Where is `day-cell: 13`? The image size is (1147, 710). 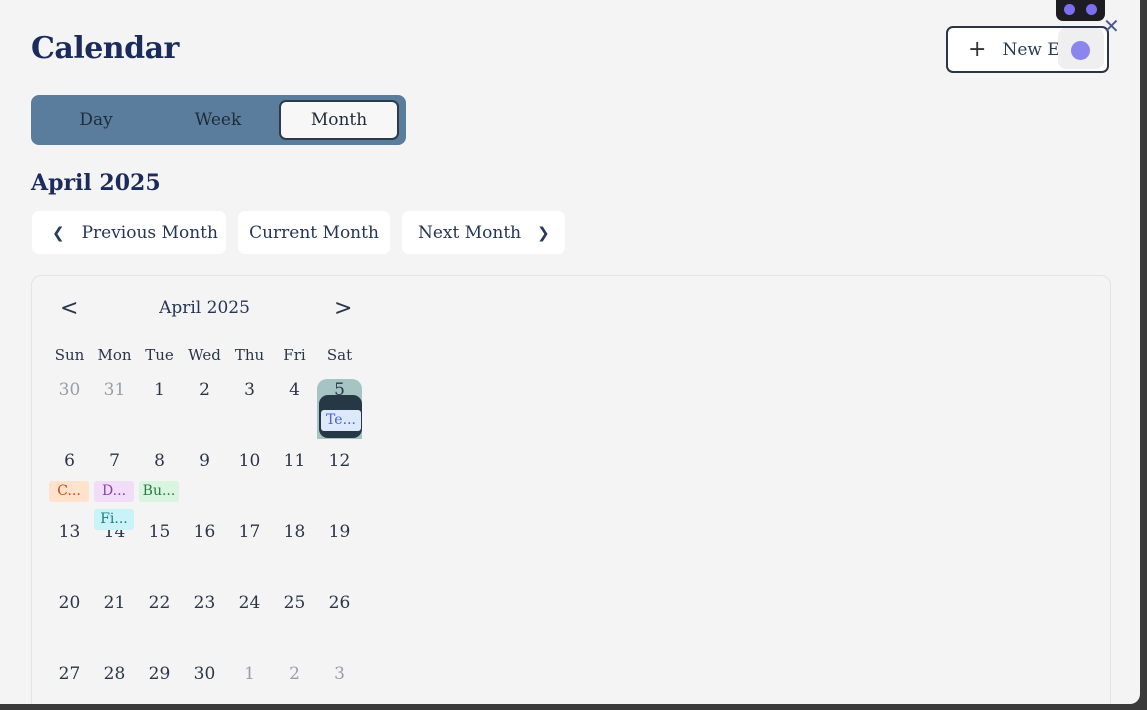
day-cell: 13 is located at coordinates (69, 532).